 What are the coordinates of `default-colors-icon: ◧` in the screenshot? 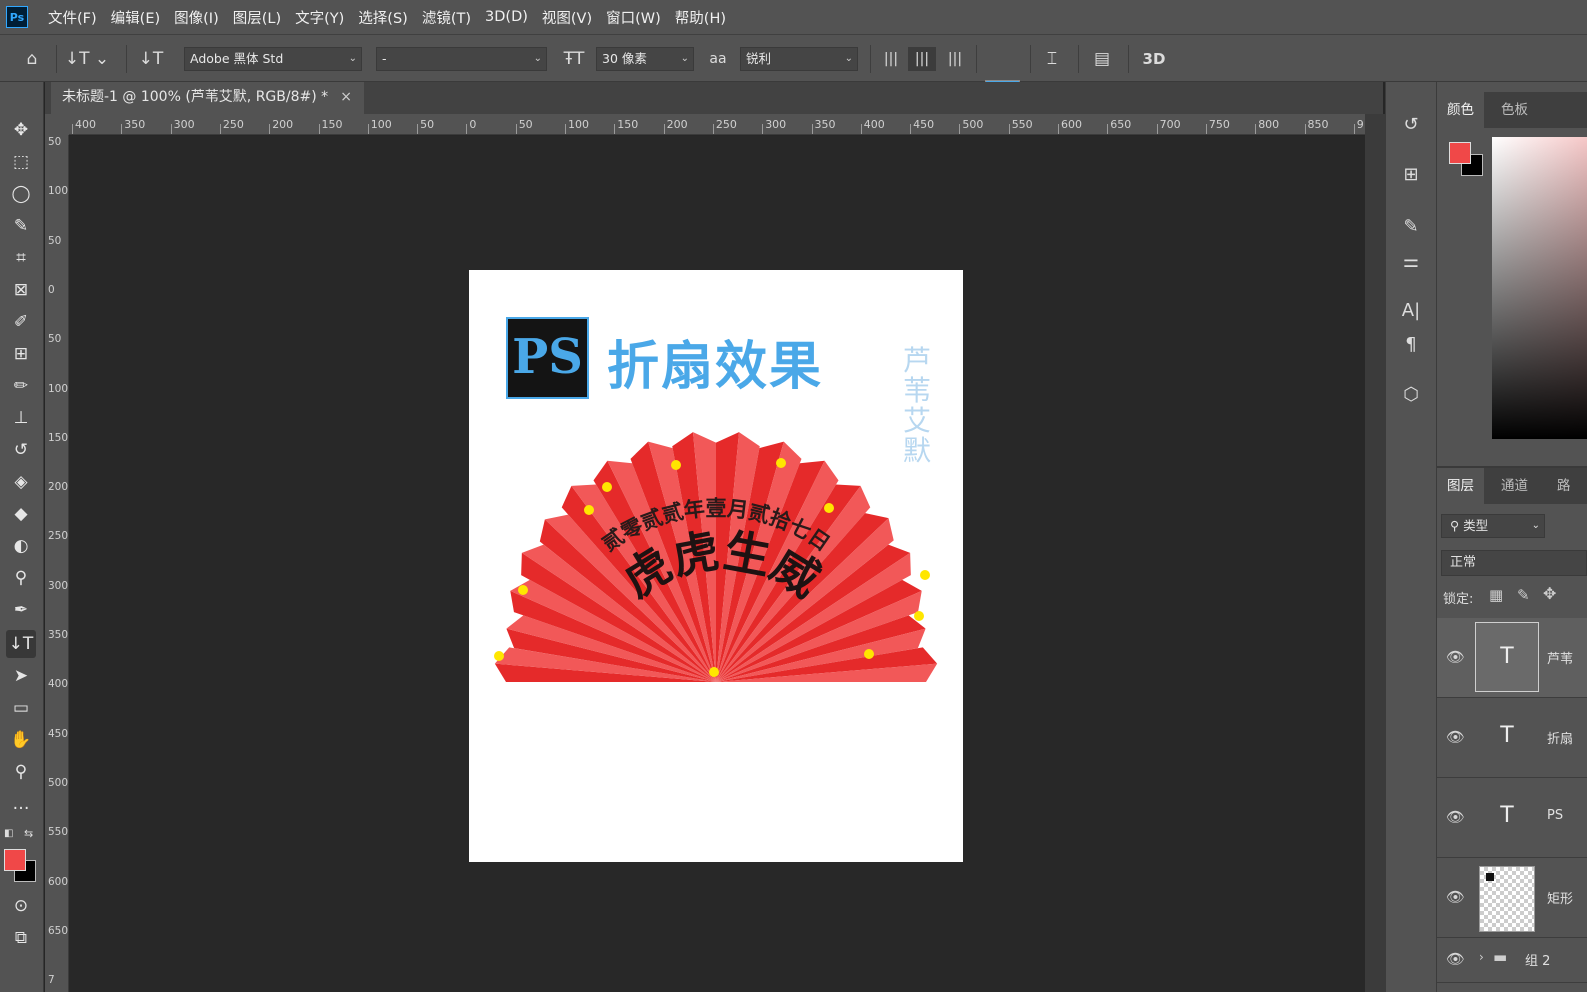 It's located at (8, 833).